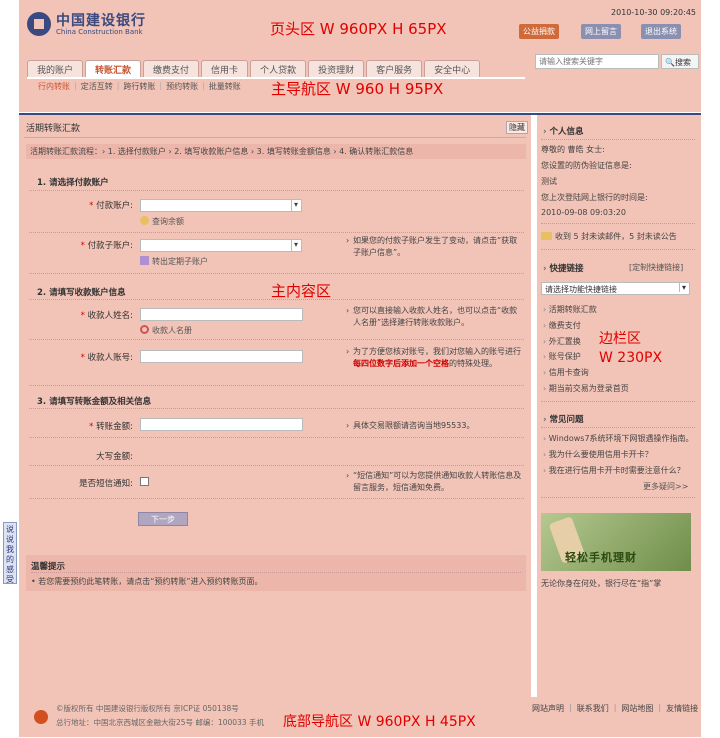 This screenshot has width=720, height=738. I want to click on faq-item: 我在进行信用卡开卡时需要注意什么？, so click(614, 470).